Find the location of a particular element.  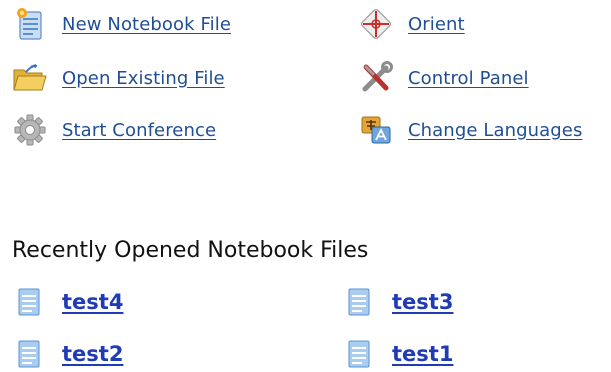

language-icon is located at coordinates (376, 130).